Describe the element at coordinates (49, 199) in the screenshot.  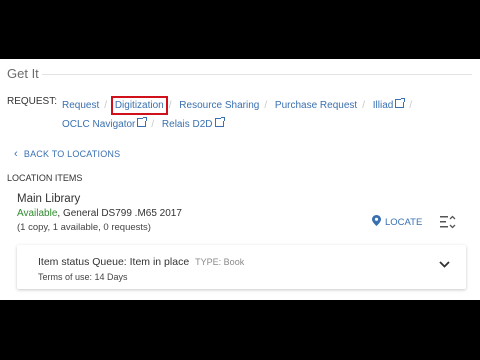
I see `library-name: Main Library` at that location.